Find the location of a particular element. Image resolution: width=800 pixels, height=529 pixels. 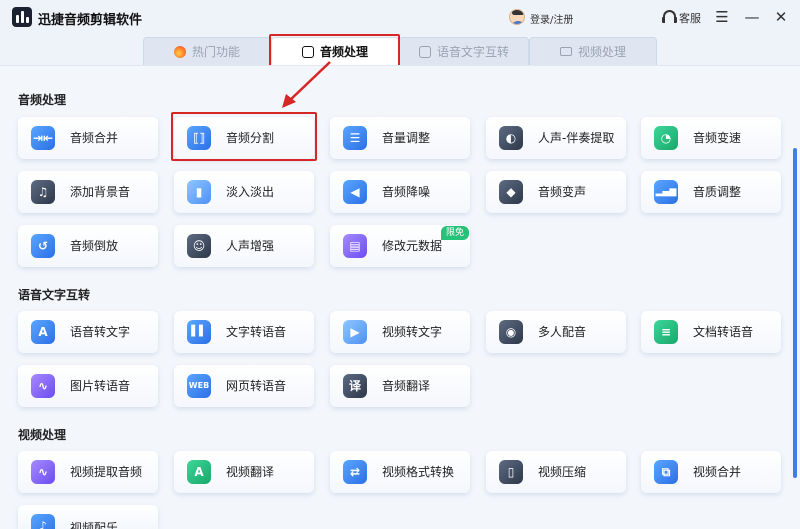

card-label: 音频倒放 is located at coordinates (94, 246).